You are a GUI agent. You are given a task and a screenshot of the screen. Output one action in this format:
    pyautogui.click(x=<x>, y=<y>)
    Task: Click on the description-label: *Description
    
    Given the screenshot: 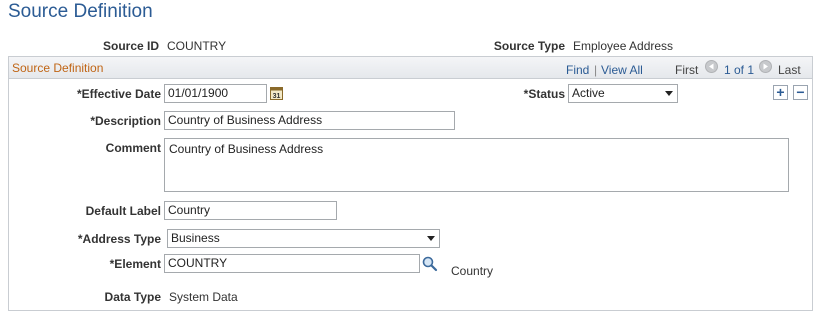 What is the action you would take?
    pyautogui.click(x=125, y=121)
    